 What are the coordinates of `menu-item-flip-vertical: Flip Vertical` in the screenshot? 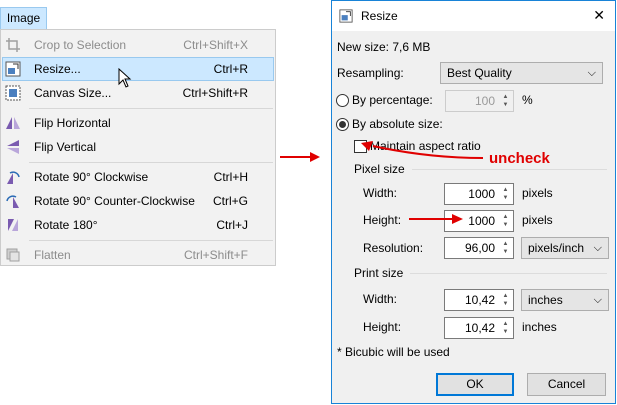 It's located at (138, 147).